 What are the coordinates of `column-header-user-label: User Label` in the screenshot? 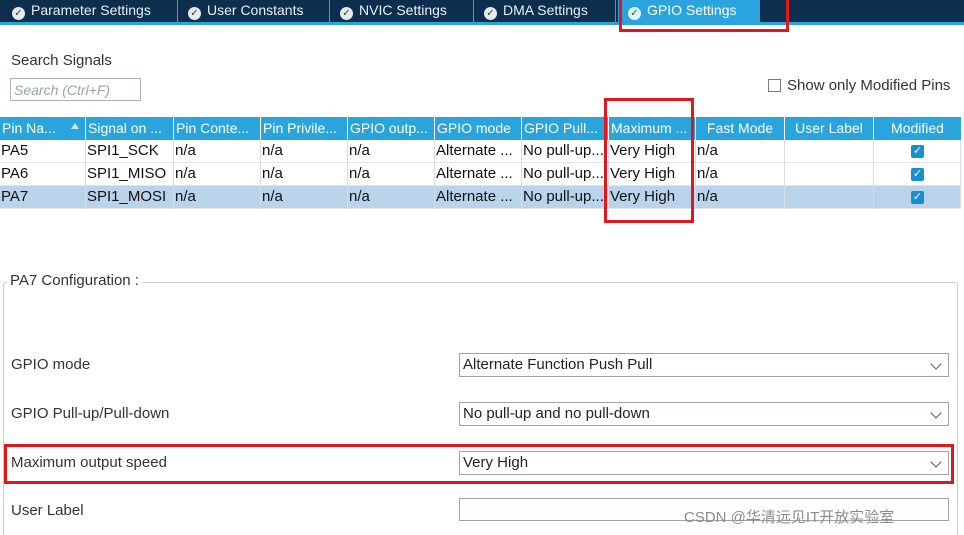 It's located at (829, 128).